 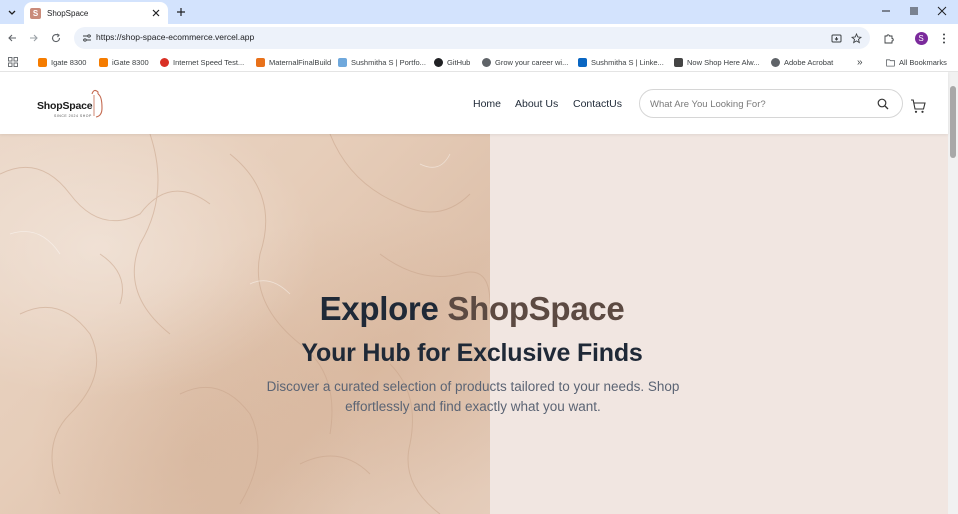 What do you see at coordinates (953, 122) in the screenshot?
I see `scrollbar-thumb` at bounding box center [953, 122].